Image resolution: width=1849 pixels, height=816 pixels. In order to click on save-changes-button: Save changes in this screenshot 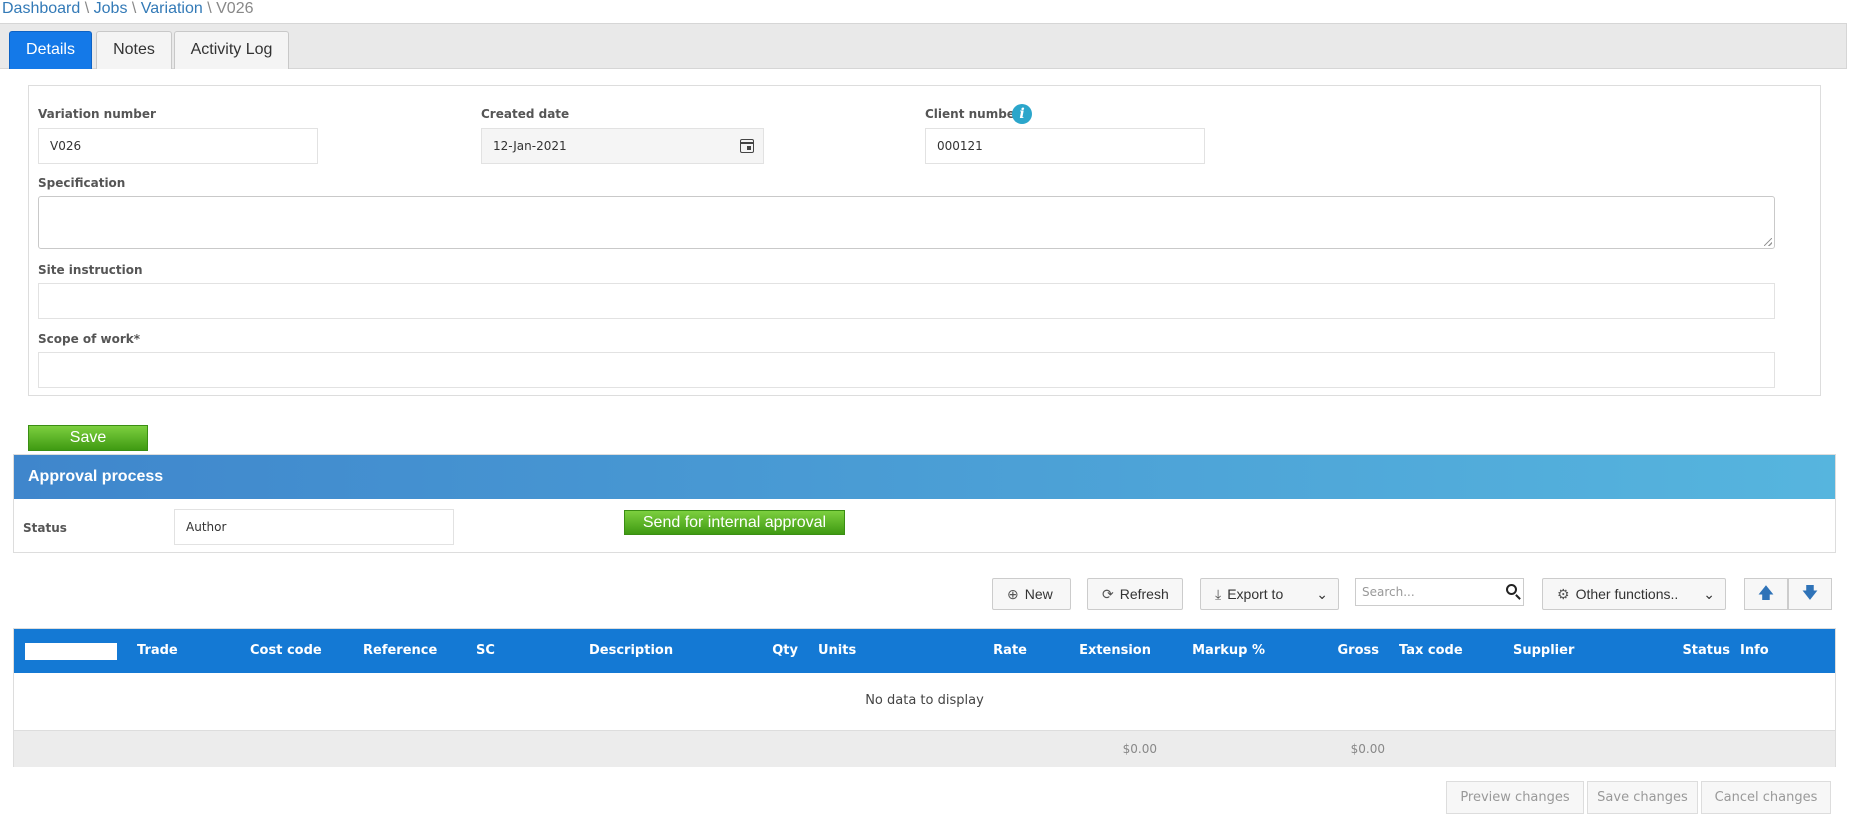, I will do `click(1642, 797)`.